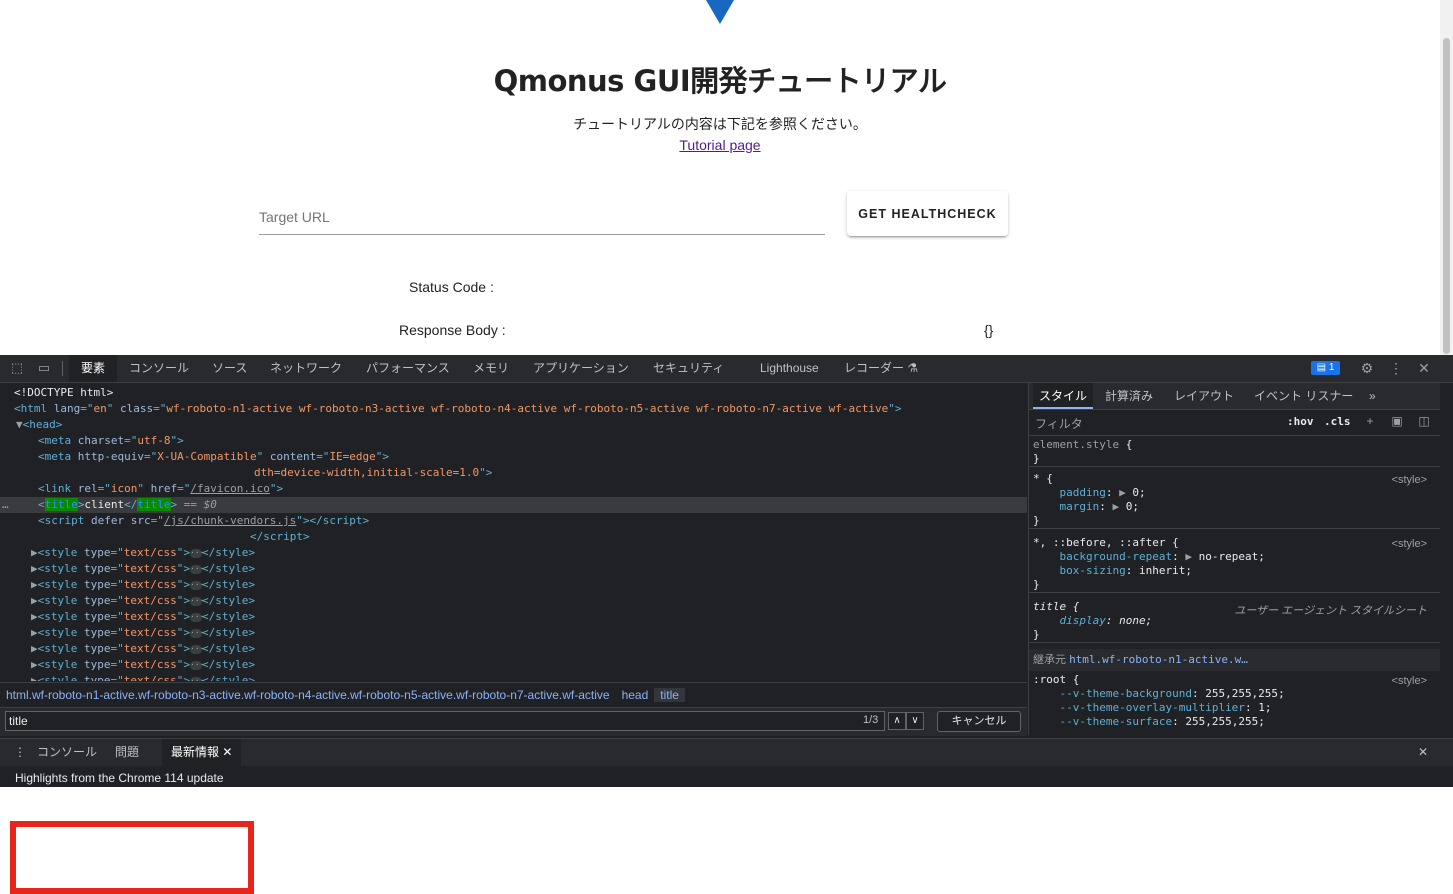 The image size is (1453, 894). What do you see at coordinates (1409, 544) in the screenshot?
I see `rule2-source: <style>` at bounding box center [1409, 544].